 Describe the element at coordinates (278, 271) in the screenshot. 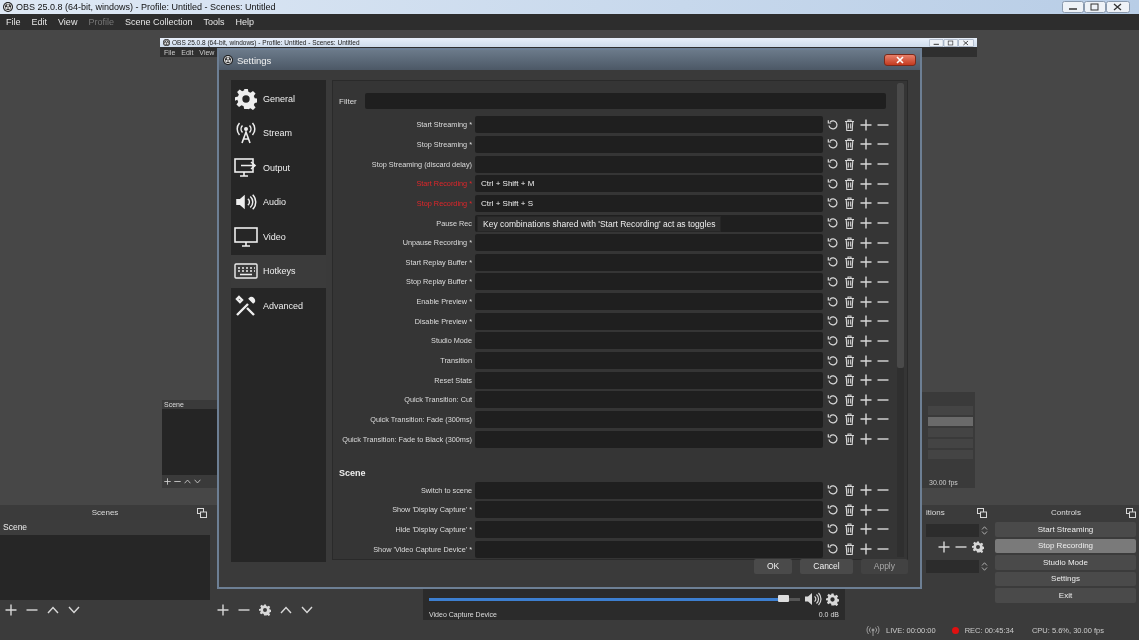

I see `category-item: Hotkeys` at that location.